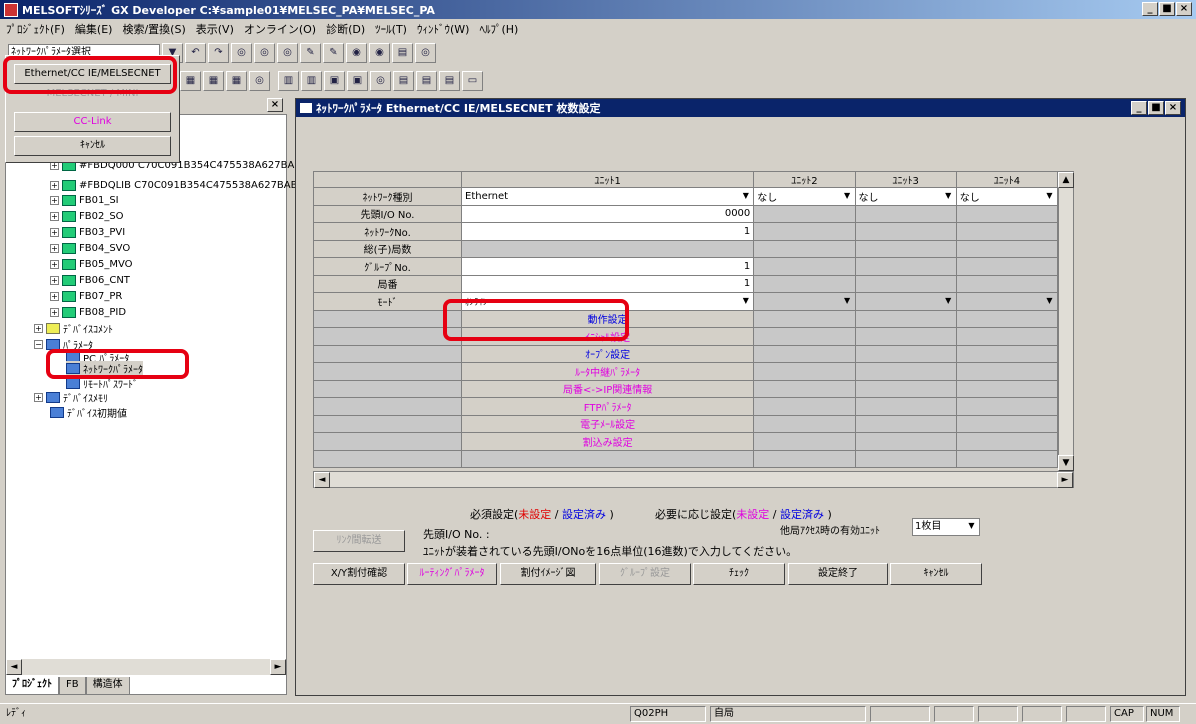 The height and width of the screenshot is (724, 1196). I want to click on print-icon: ▤, so click(402, 53).